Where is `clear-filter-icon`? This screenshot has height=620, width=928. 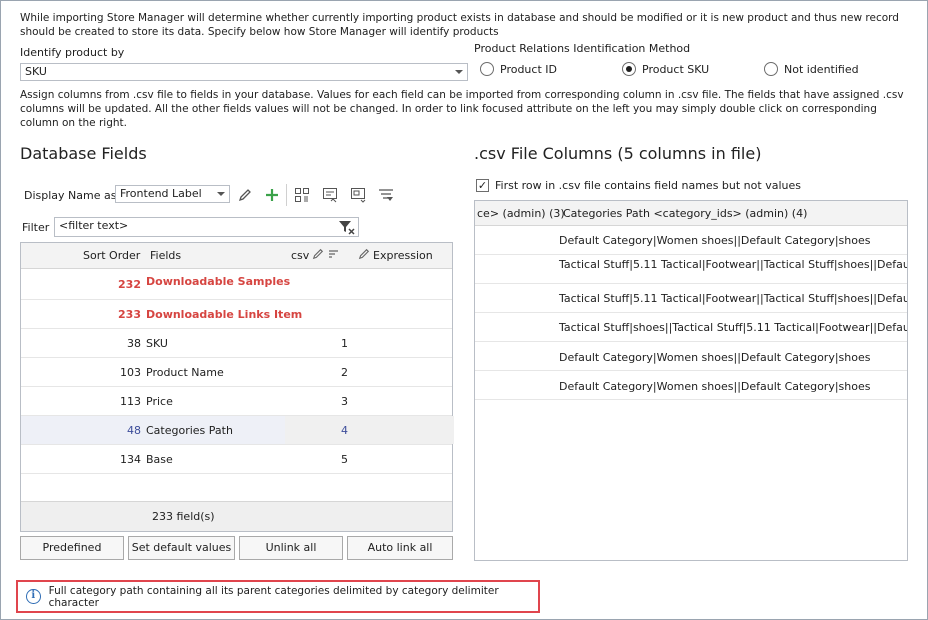 clear-filter-icon is located at coordinates (347, 229).